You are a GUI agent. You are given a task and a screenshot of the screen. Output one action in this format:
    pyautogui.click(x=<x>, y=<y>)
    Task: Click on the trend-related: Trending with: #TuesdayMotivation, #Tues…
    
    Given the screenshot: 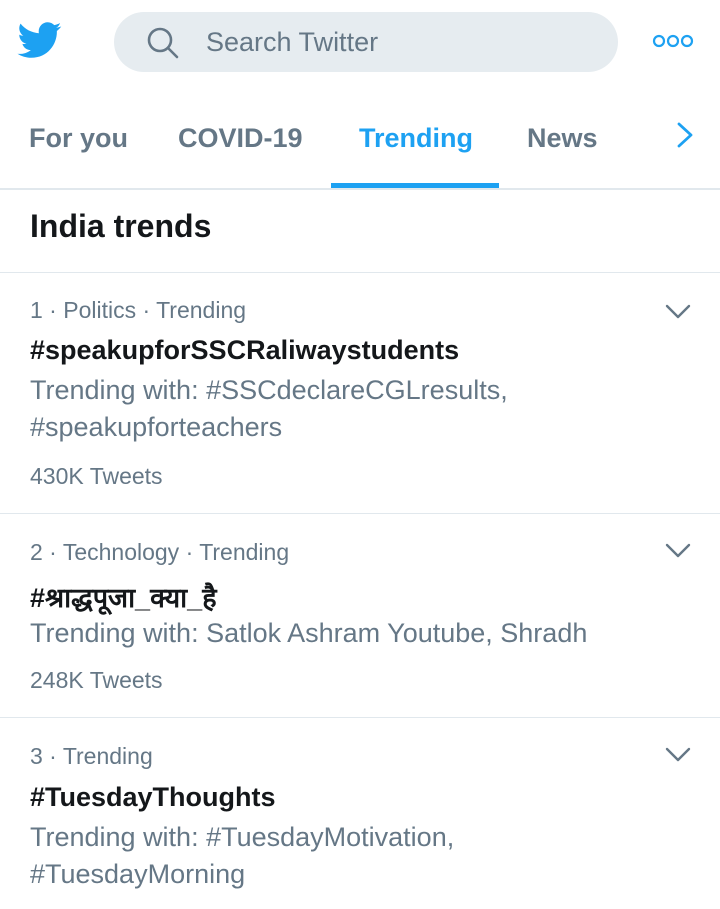 What is the action you would take?
    pyautogui.click(x=242, y=855)
    